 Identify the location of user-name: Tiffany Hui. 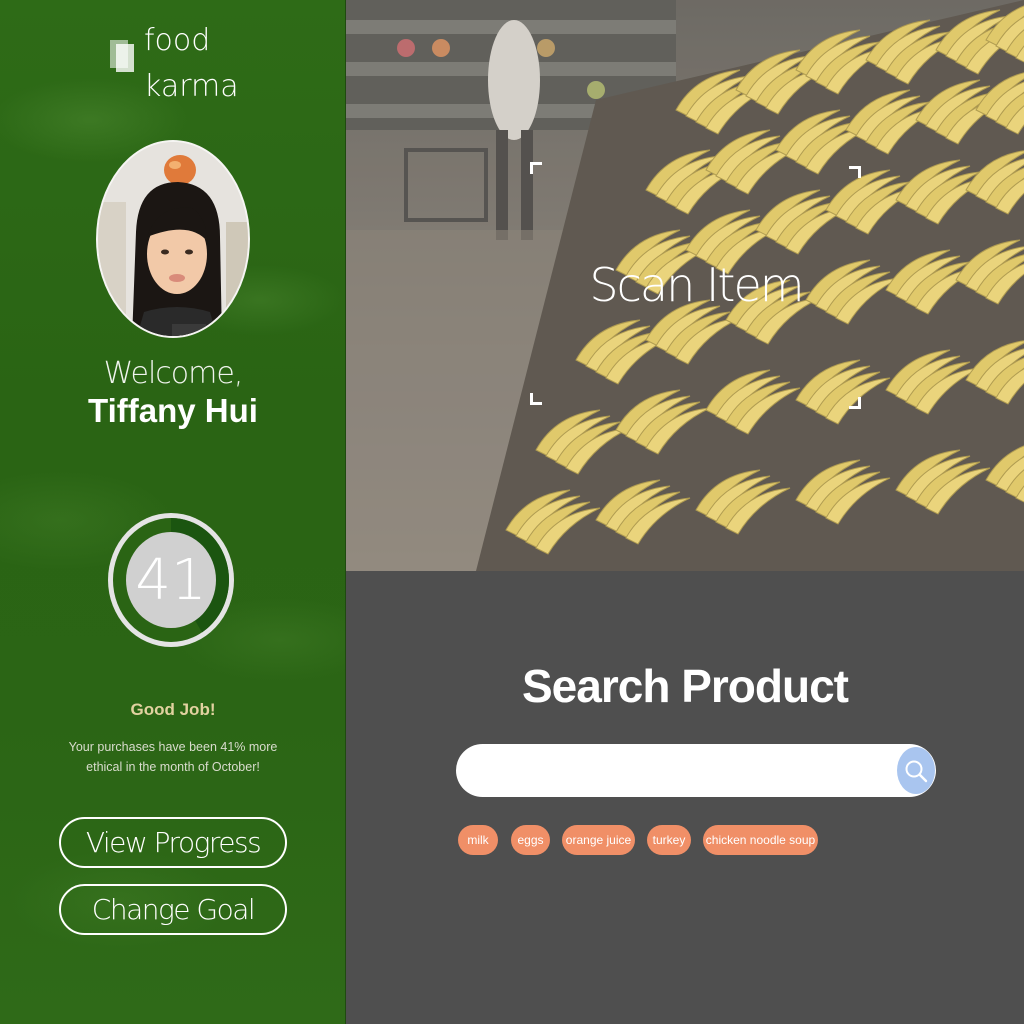
(173, 410).